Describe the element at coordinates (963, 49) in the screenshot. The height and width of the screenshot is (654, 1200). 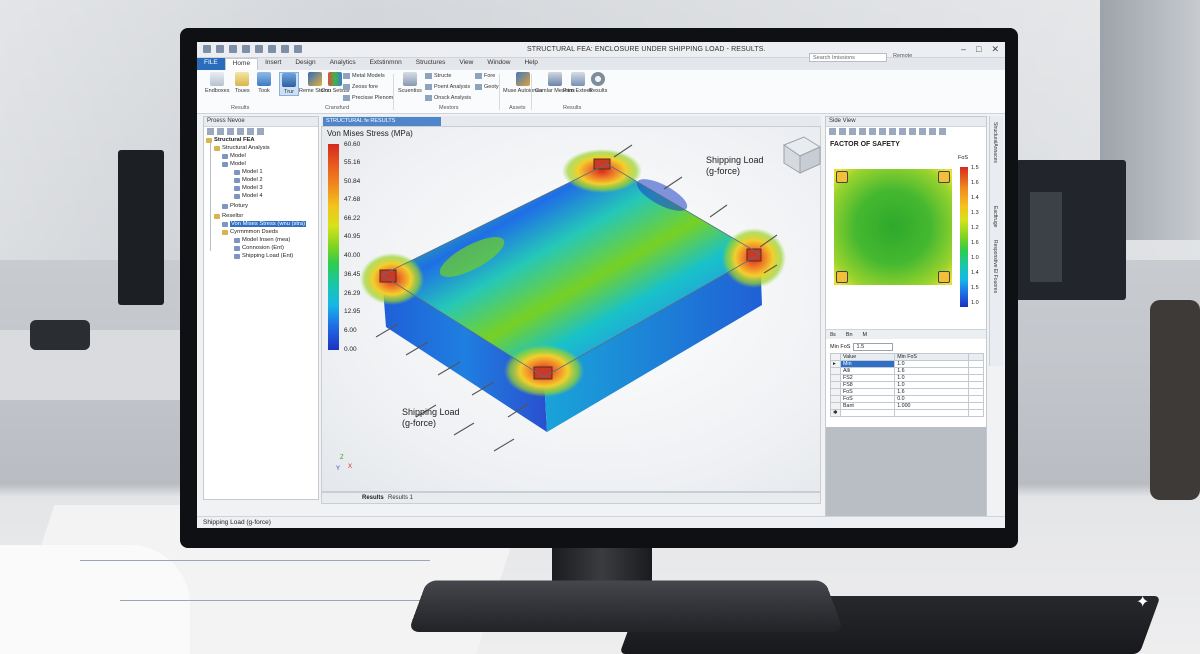
I see `minimize-icon: –` at that location.